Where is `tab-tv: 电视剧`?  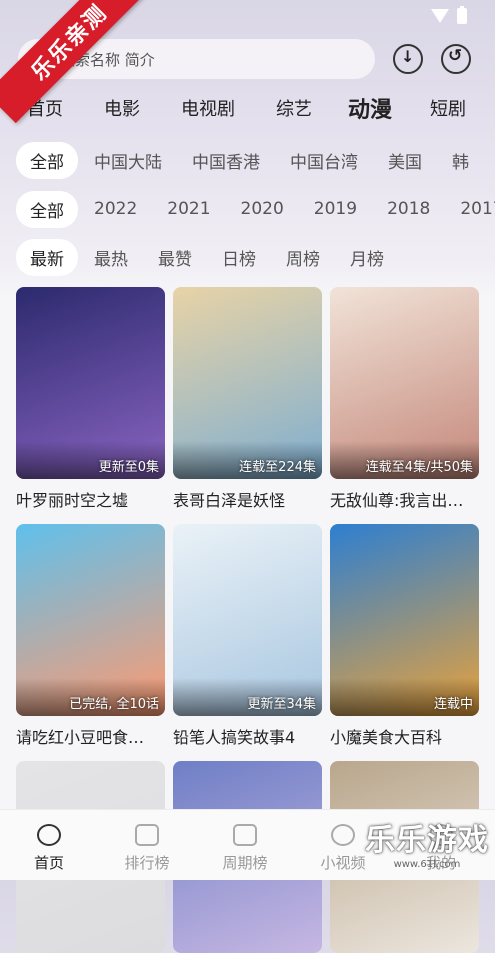 tab-tv: 电视剧 is located at coordinates (208, 108).